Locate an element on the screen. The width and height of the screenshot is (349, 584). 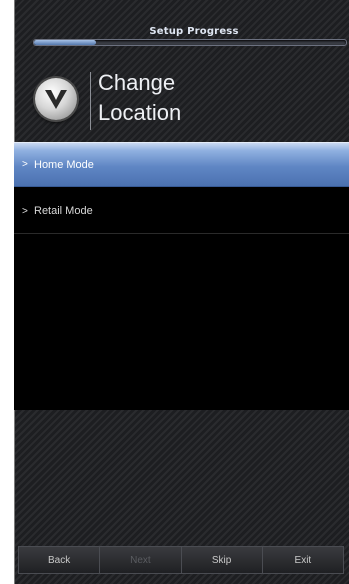
setup-progress: Setup Progress is located at coordinates (188, 37).